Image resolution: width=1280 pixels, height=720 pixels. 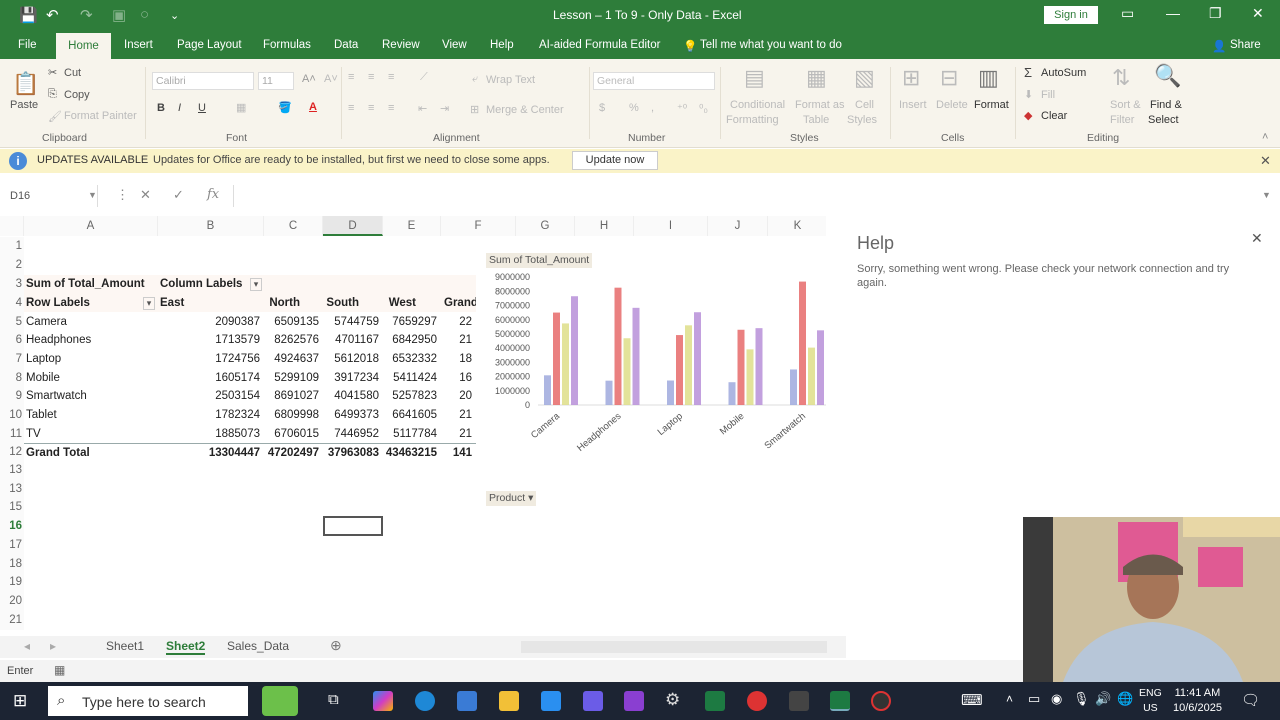 What do you see at coordinates (352, 359) in the screenshot?
I see `pivot-value-cell: 5612018` at bounding box center [352, 359].